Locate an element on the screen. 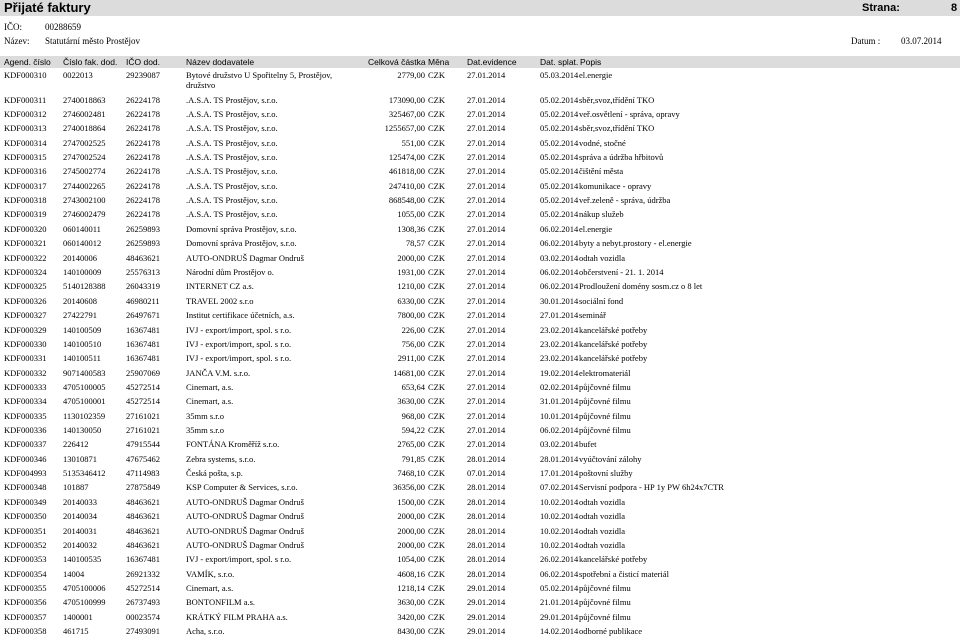  cell-agend: KDF000332 is located at coordinates (25, 373).